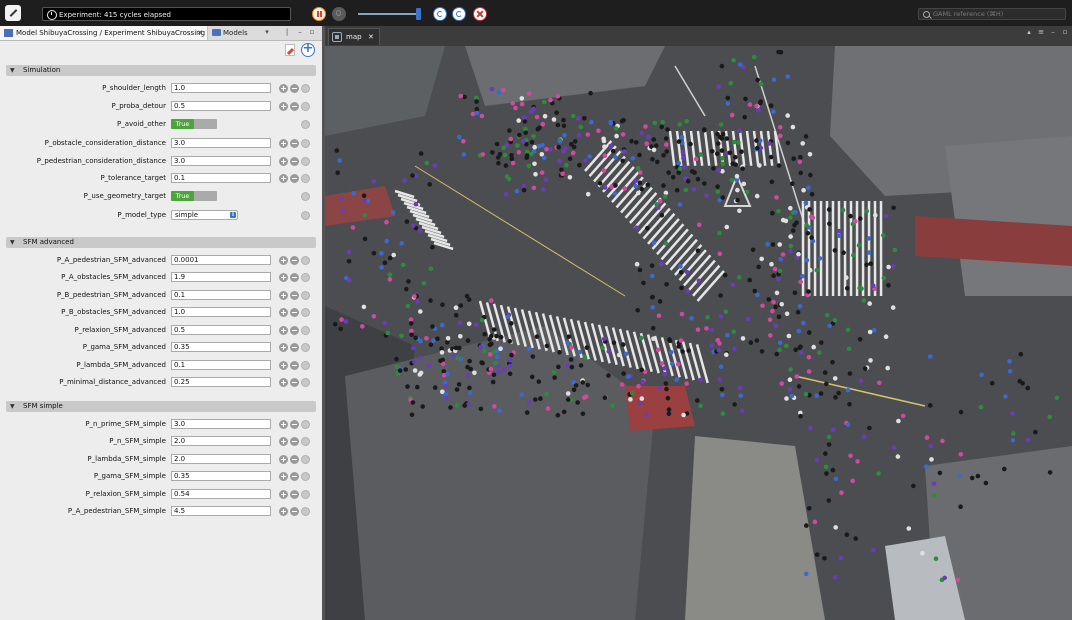 The width and height of the screenshot is (1072, 620). I want to click on model-type-select: simple ⇕, so click(204, 215).